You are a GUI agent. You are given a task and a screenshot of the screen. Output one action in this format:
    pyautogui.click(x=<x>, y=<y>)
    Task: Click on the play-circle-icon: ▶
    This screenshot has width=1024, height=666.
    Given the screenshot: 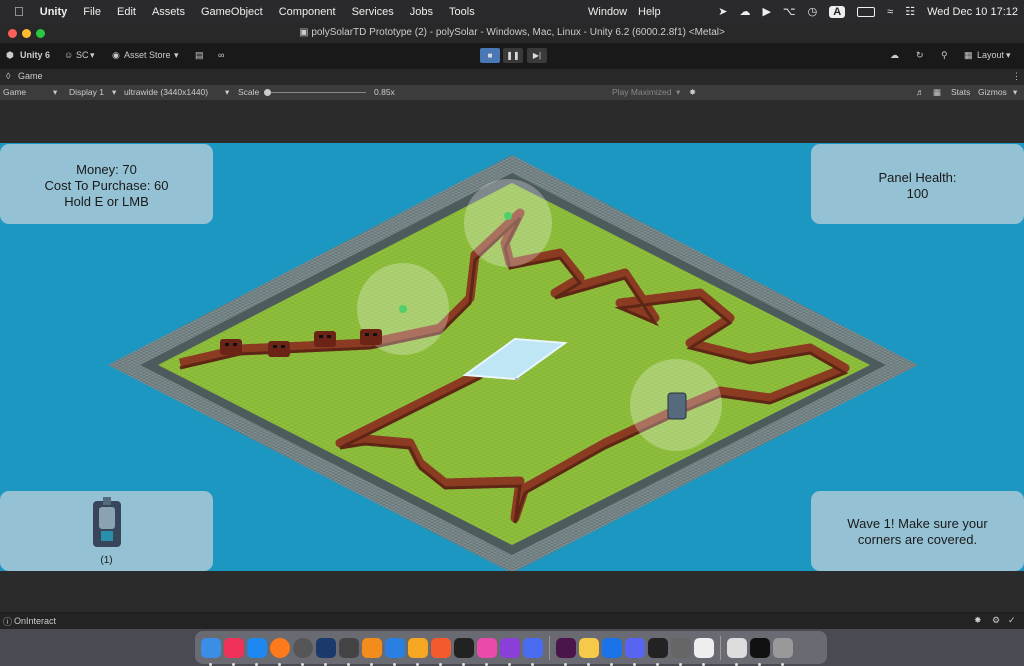 What is the action you would take?
    pyautogui.click(x=766, y=11)
    